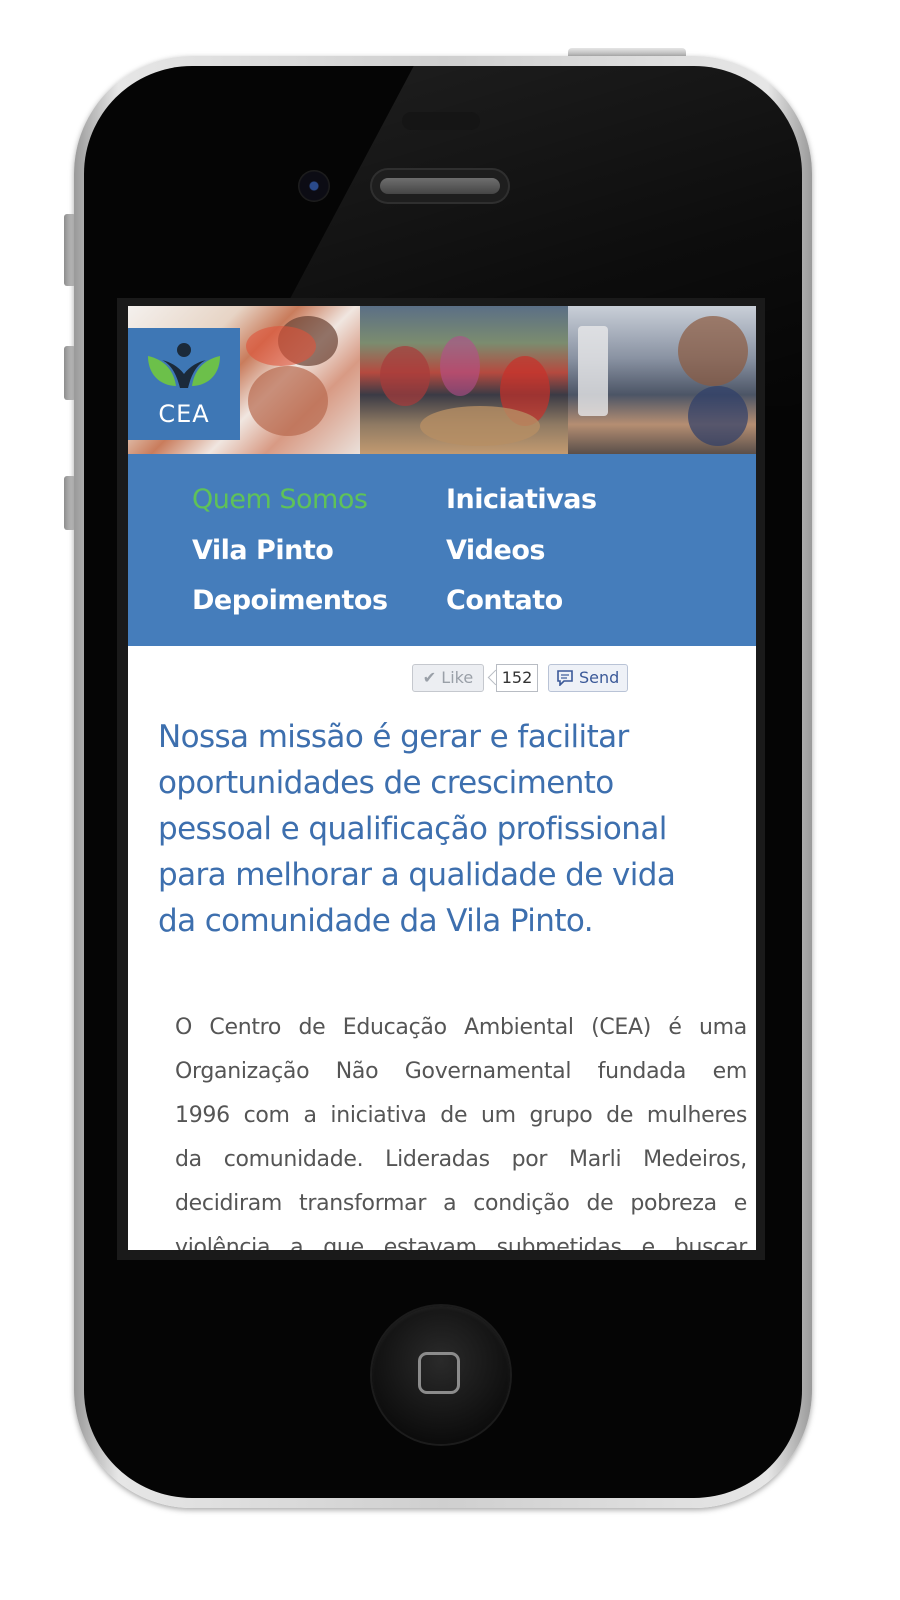 The height and width of the screenshot is (1600, 900). I want to click on cea-logo: CEA, so click(184, 384).